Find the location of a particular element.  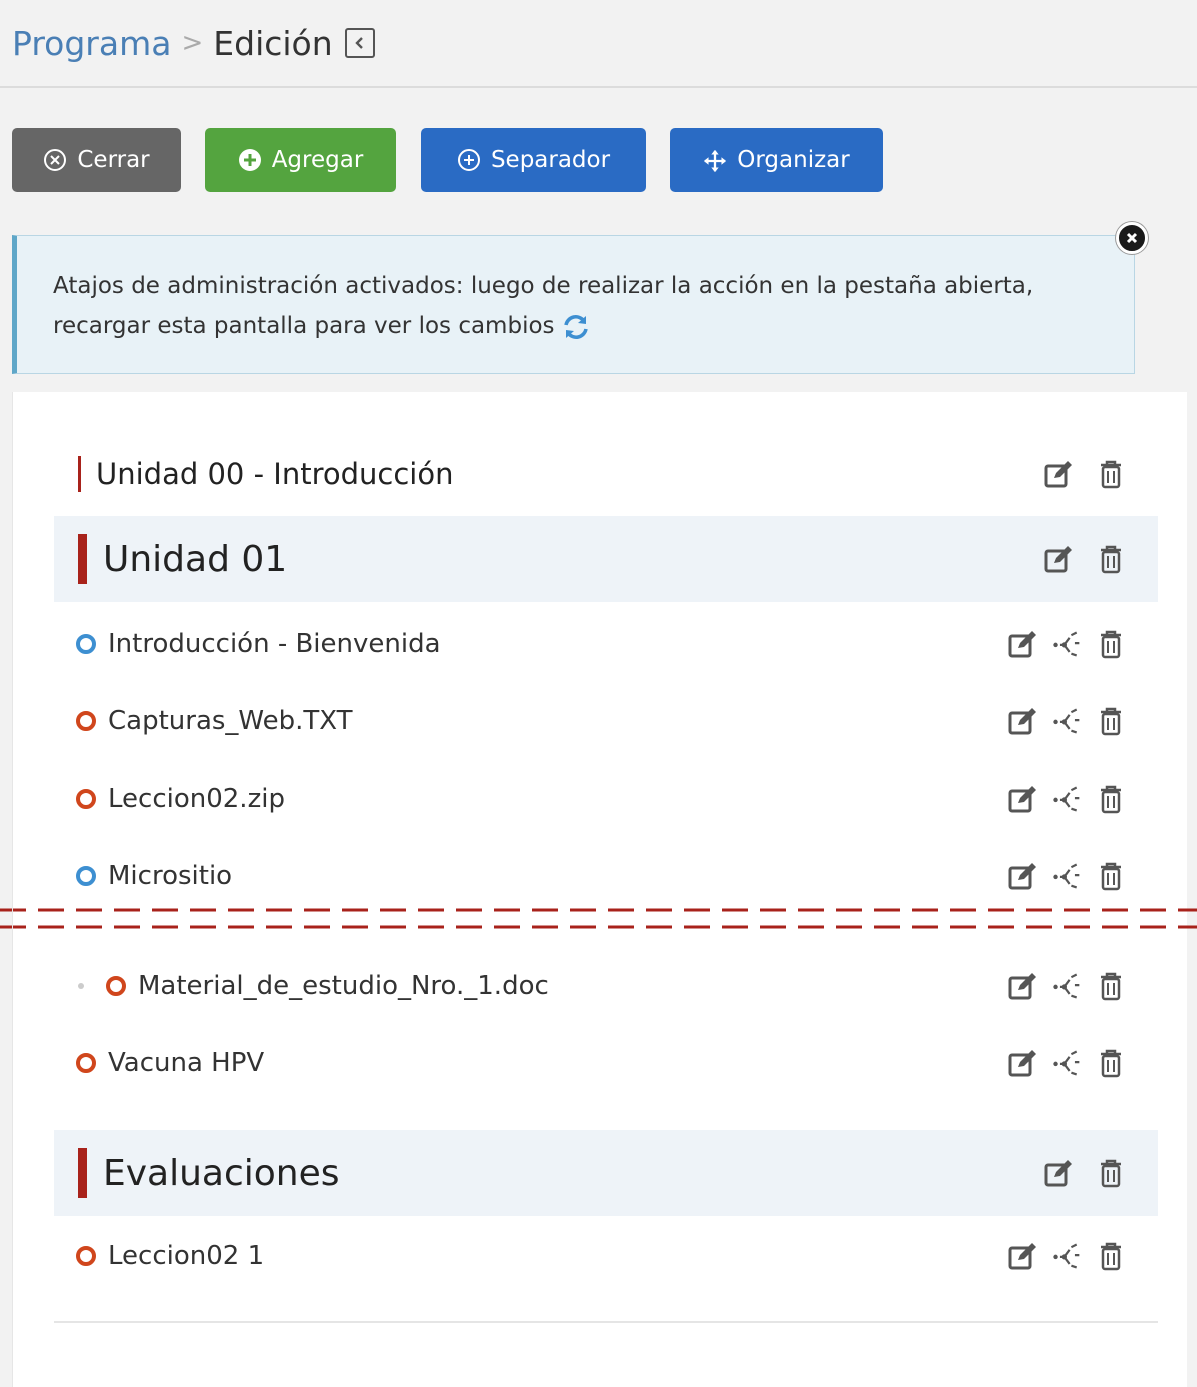

separator-button: Separador is located at coordinates (533, 160).